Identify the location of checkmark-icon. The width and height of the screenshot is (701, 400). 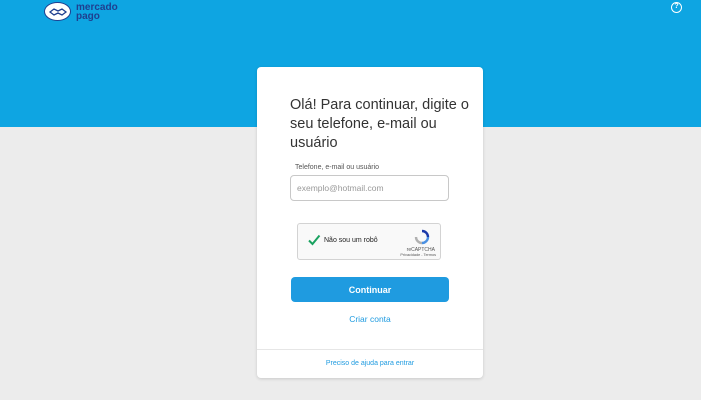
(314, 240).